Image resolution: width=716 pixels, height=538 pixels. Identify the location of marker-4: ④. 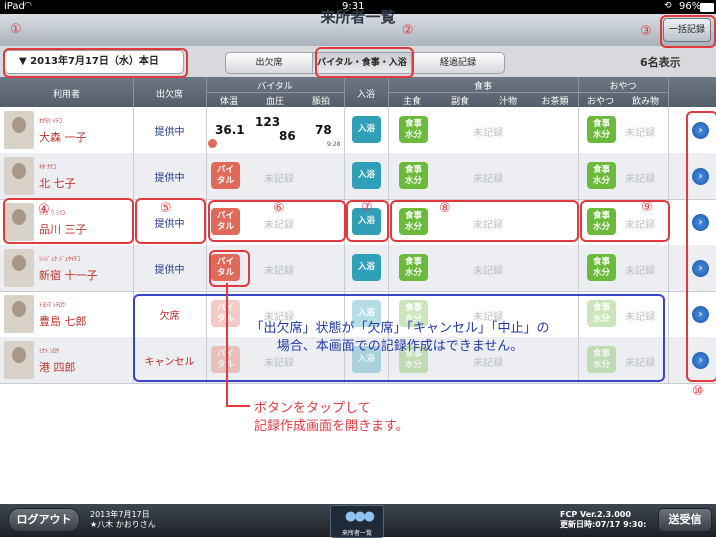
(44, 209).